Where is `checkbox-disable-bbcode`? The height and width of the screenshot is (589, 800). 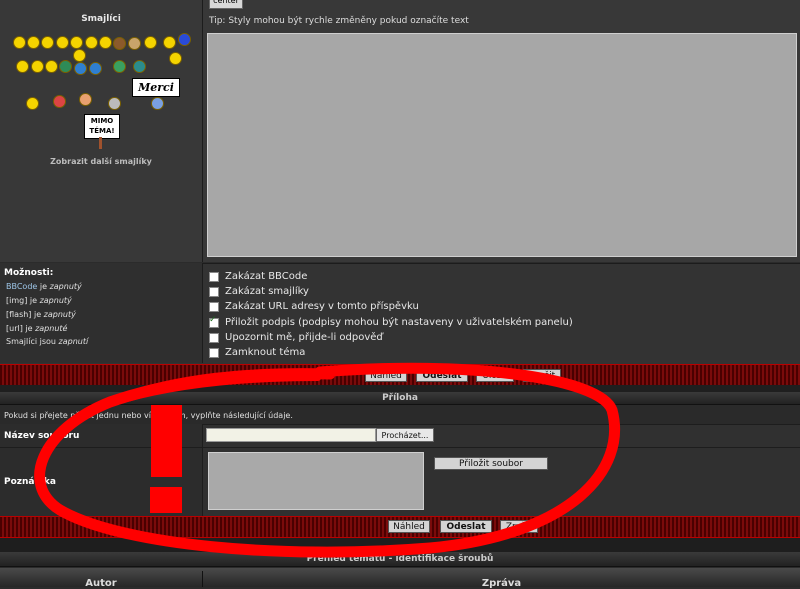 checkbox-disable-bbcode is located at coordinates (214, 276).